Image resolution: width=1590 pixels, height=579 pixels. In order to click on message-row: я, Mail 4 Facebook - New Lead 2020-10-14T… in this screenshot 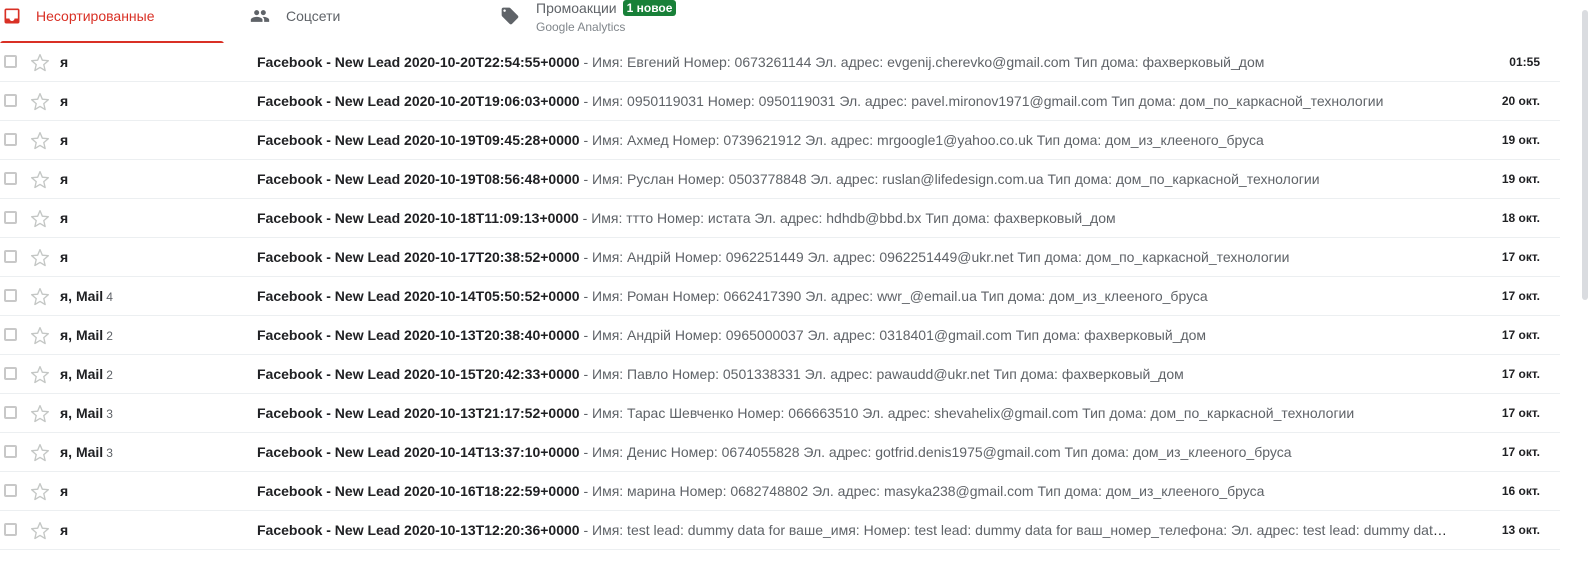, I will do `click(780, 296)`.